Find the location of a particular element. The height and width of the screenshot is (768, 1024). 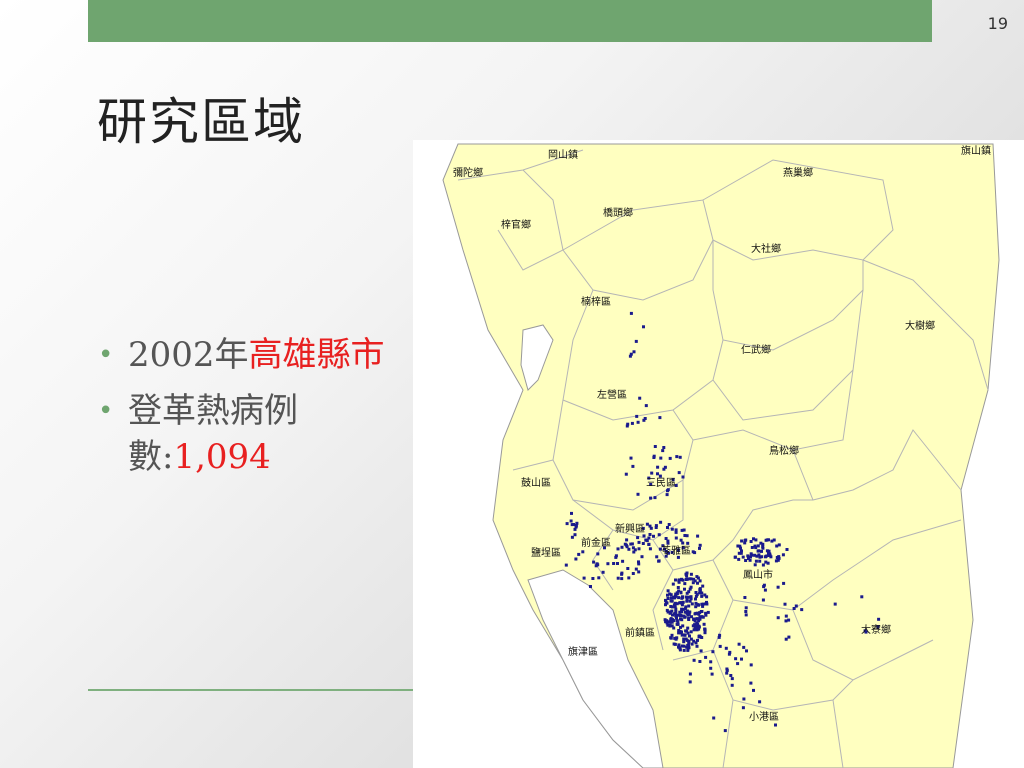

bottom-divider is located at coordinates (253, 690).